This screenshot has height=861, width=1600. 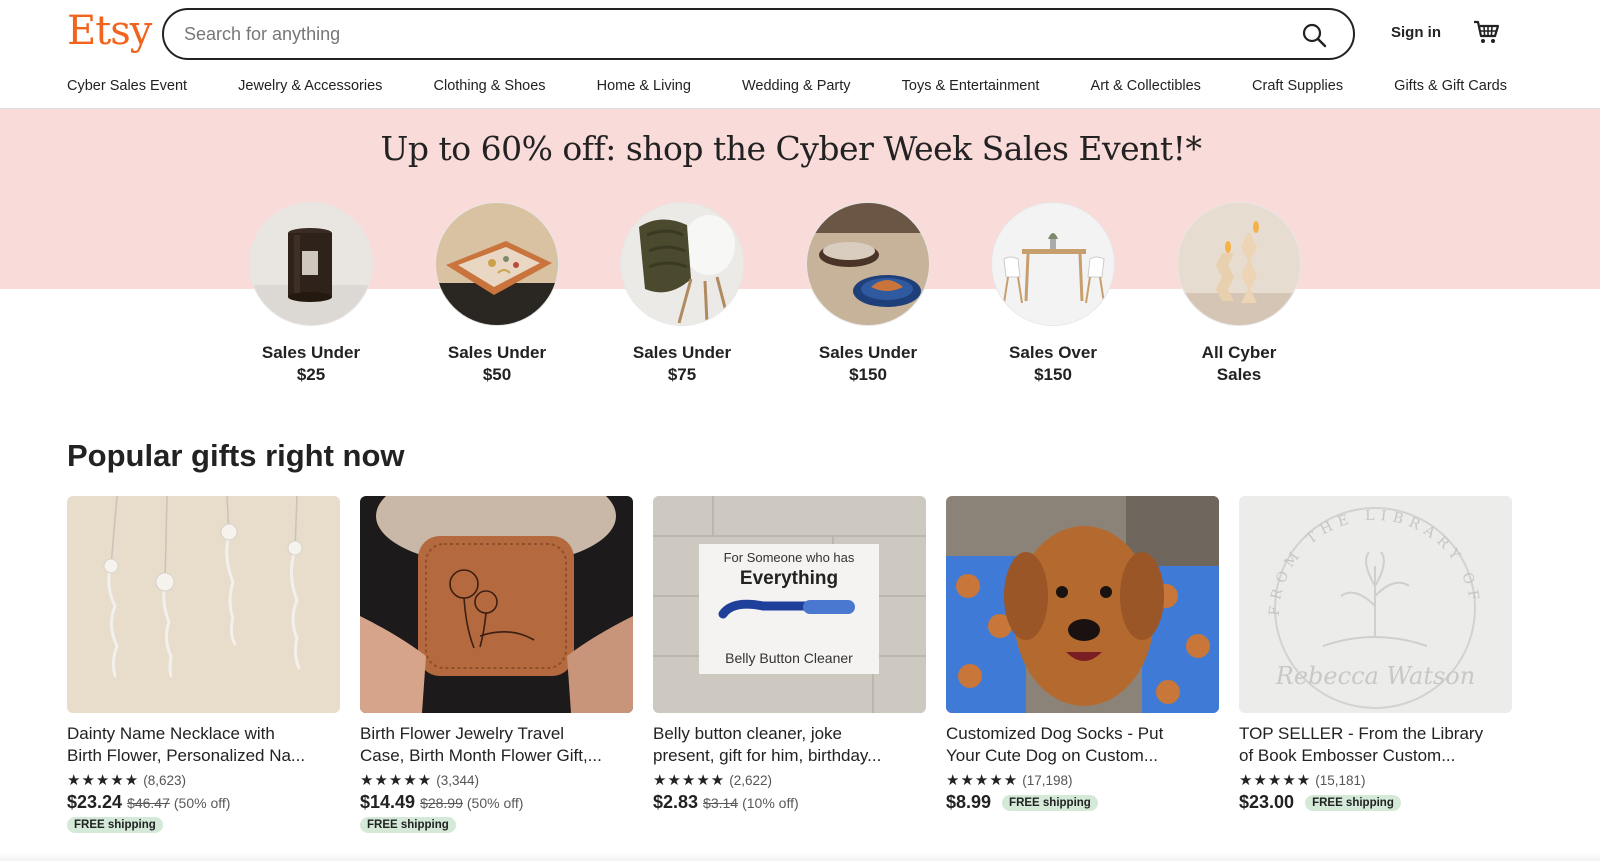 What do you see at coordinates (796, 90) in the screenshot?
I see `nav-item-wedding-party: Wedding & Party` at bounding box center [796, 90].